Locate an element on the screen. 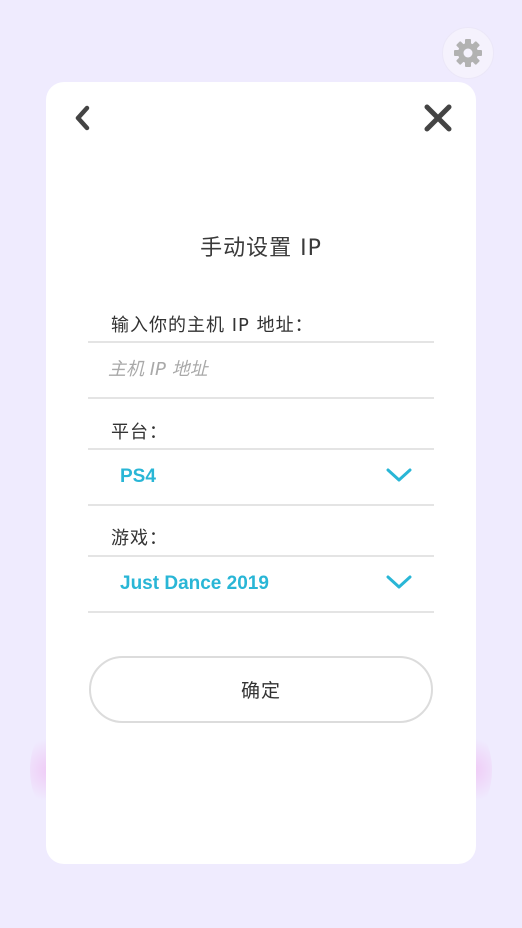 Image resolution: width=522 pixels, height=928 pixels. settings-button is located at coordinates (468, 53).